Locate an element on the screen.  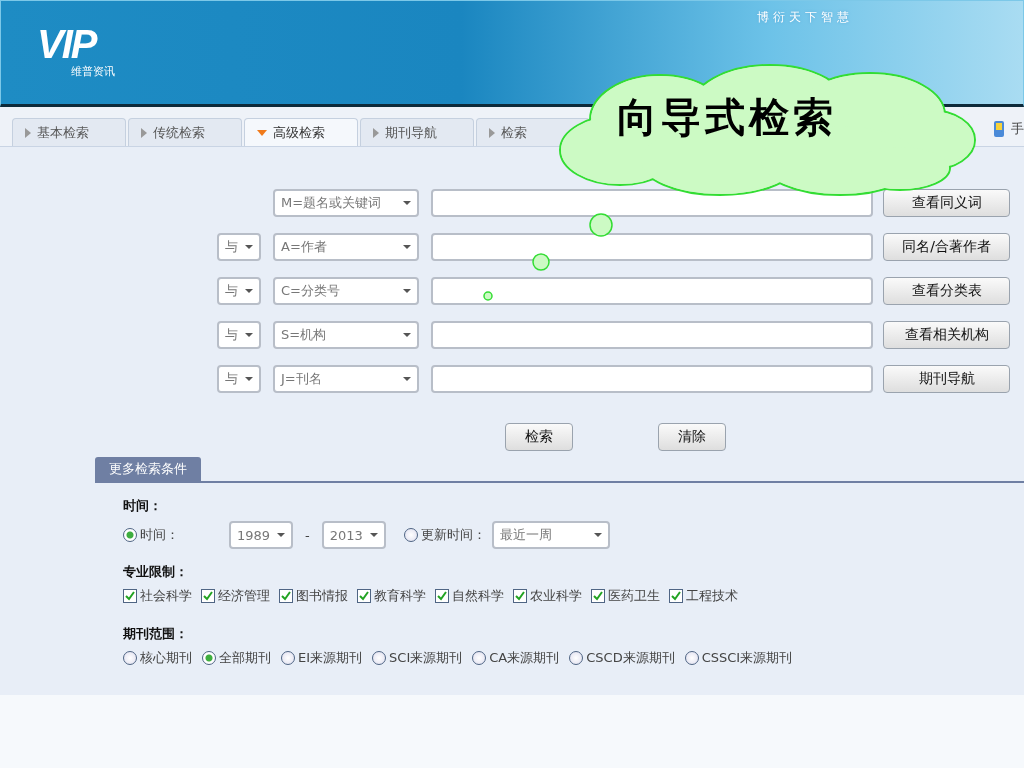
nav-tab: 基本检索 is located at coordinates (69, 132).